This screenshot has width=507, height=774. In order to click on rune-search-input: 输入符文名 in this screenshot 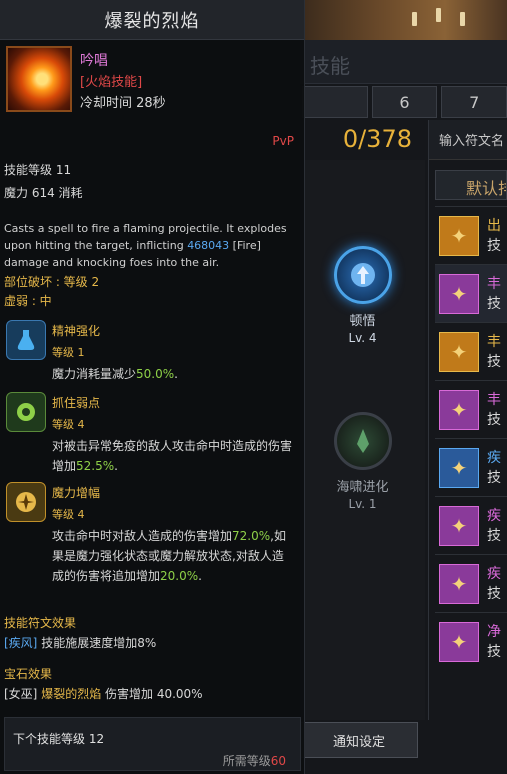, I will do `click(468, 140)`.